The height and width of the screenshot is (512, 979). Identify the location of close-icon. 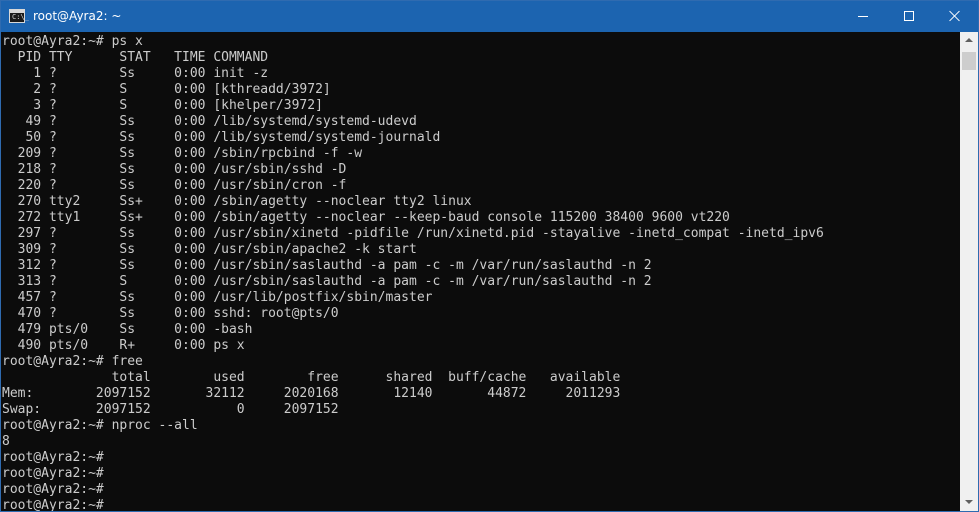
(955, 16).